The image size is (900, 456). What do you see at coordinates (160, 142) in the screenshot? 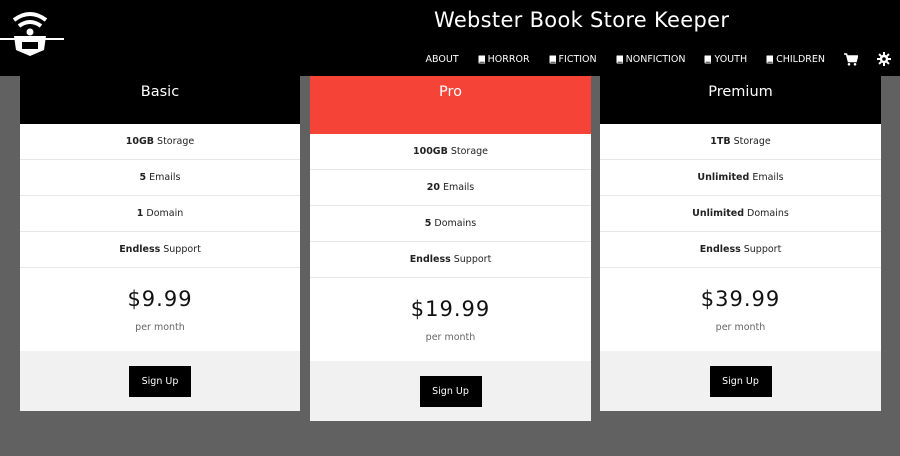
I see `feature-row: 10GB Storage` at bounding box center [160, 142].